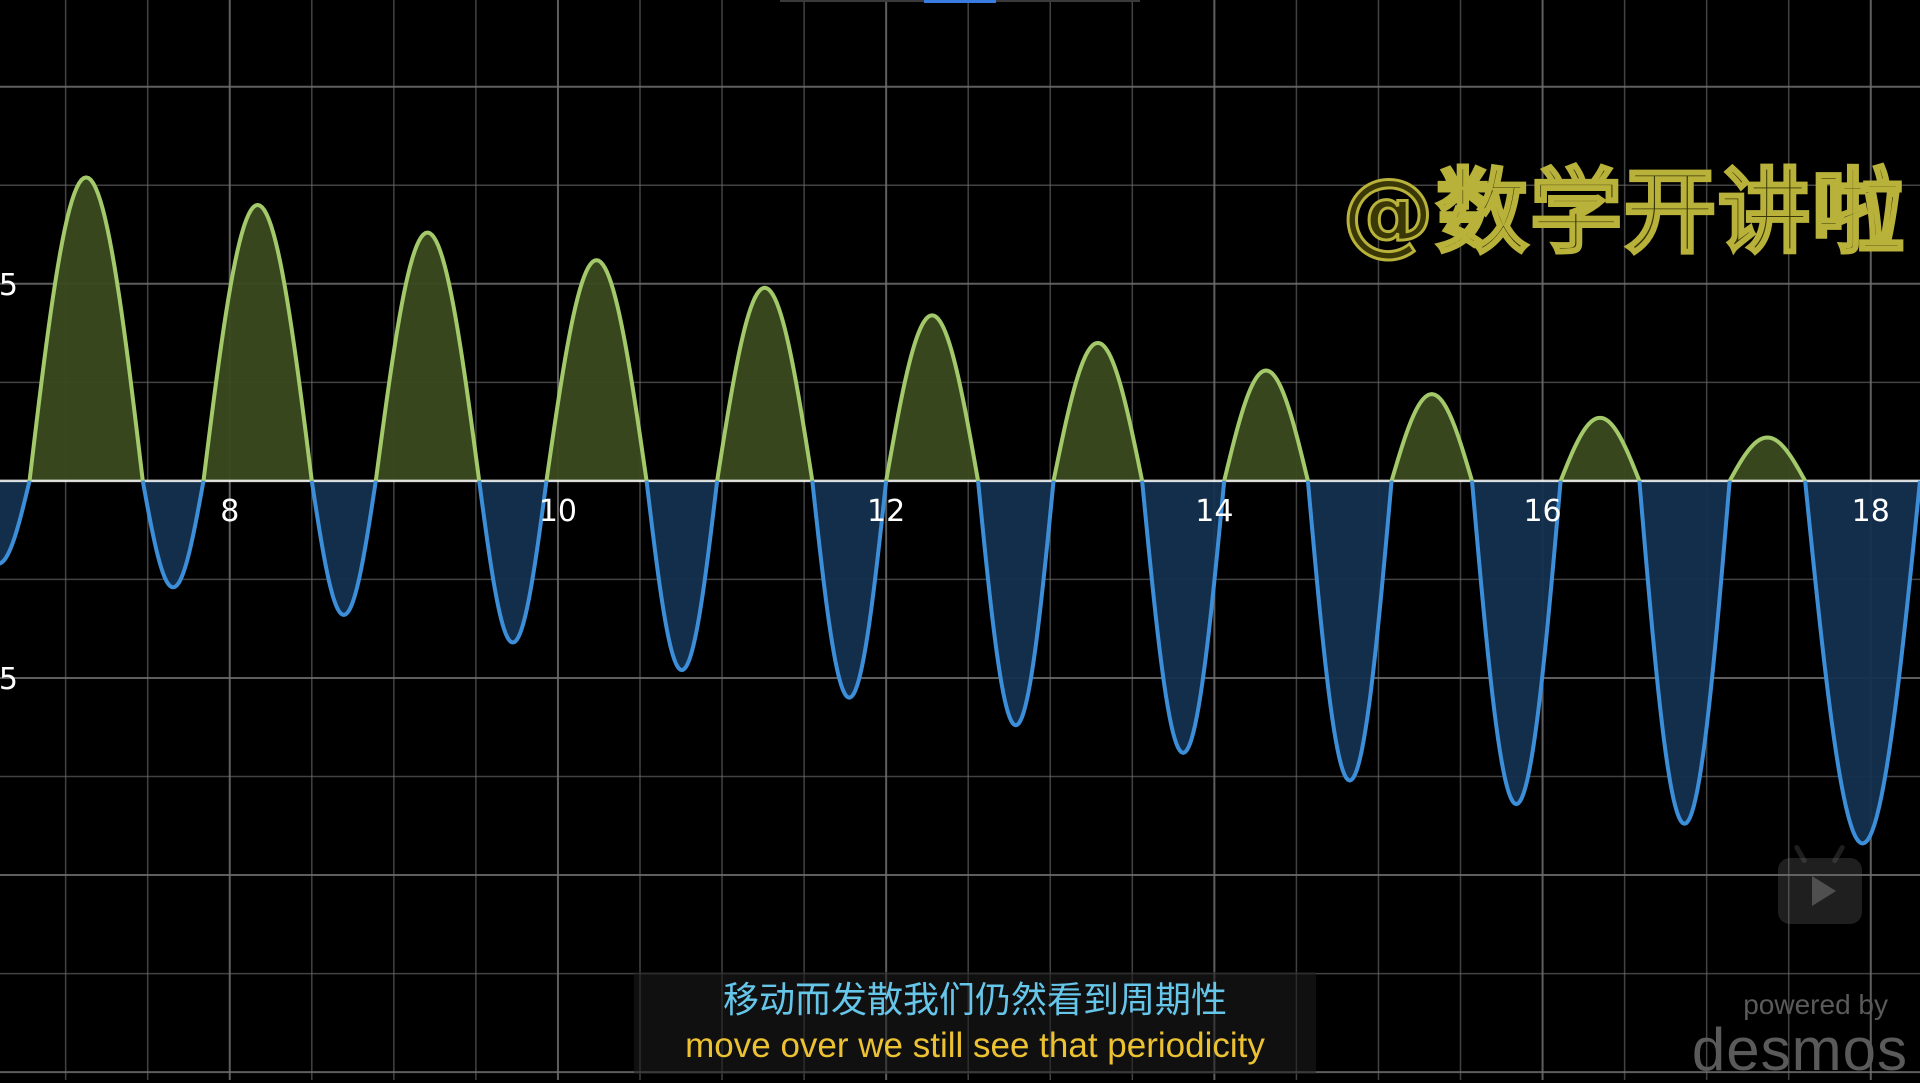 This screenshot has height=1083, width=1920. I want to click on y-tick-label-0: 5, so click(9, 285).